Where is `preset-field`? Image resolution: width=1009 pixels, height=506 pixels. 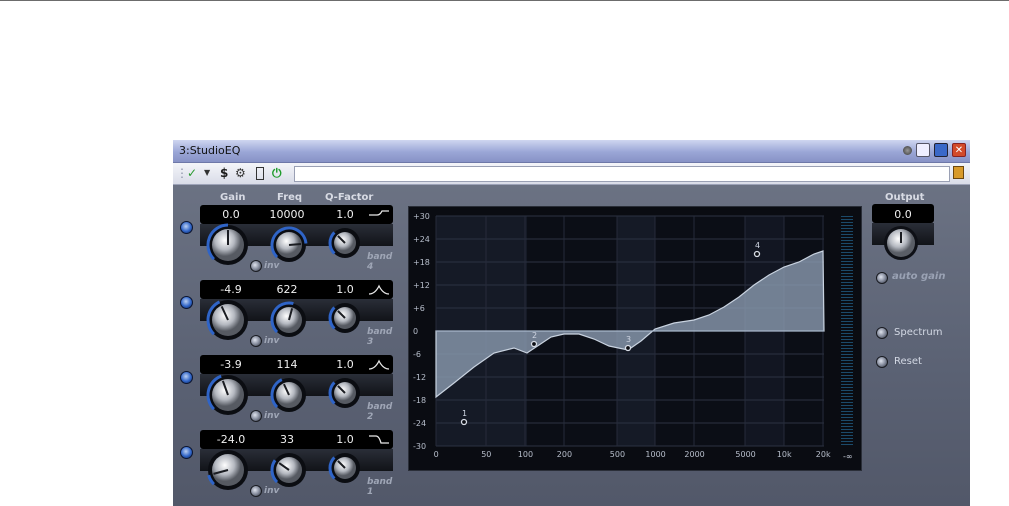 preset-field is located at coordinates (622, 174).